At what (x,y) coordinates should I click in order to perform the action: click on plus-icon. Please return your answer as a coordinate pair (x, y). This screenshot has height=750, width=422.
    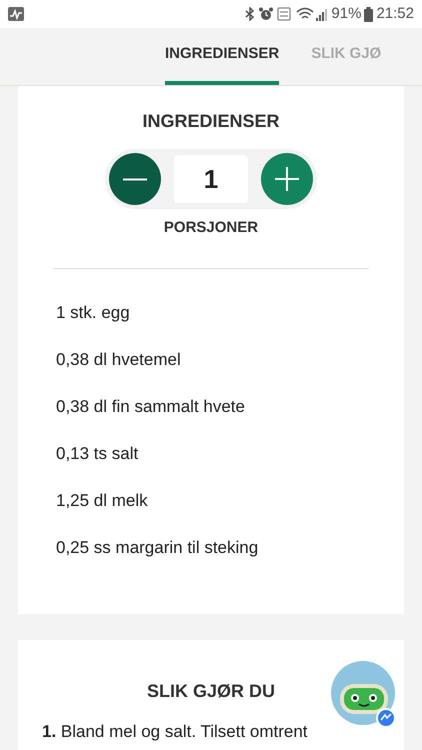
    Looking at the image, I should click on (287, 179).